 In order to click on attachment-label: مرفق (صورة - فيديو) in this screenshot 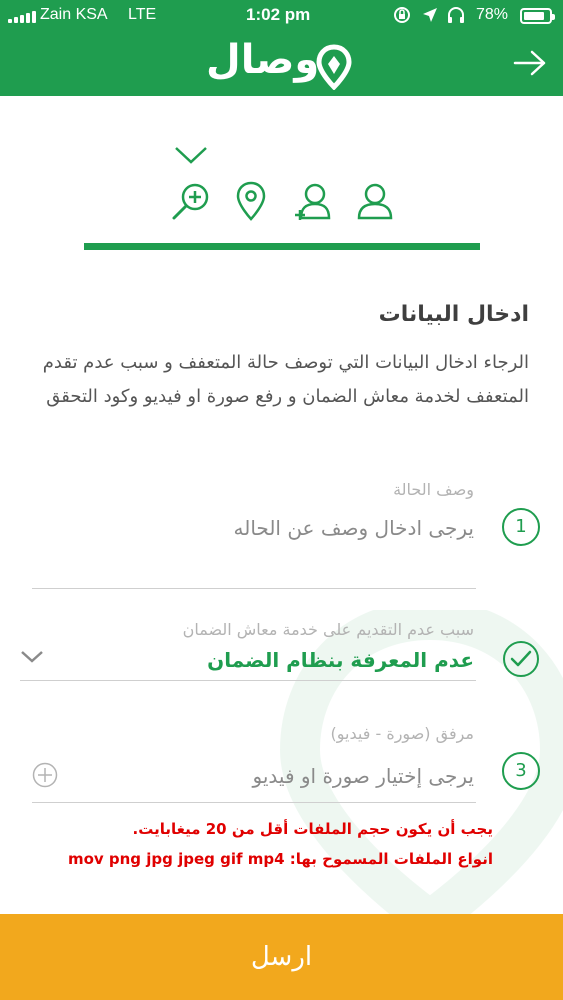, I will do `click(402, 733)`.